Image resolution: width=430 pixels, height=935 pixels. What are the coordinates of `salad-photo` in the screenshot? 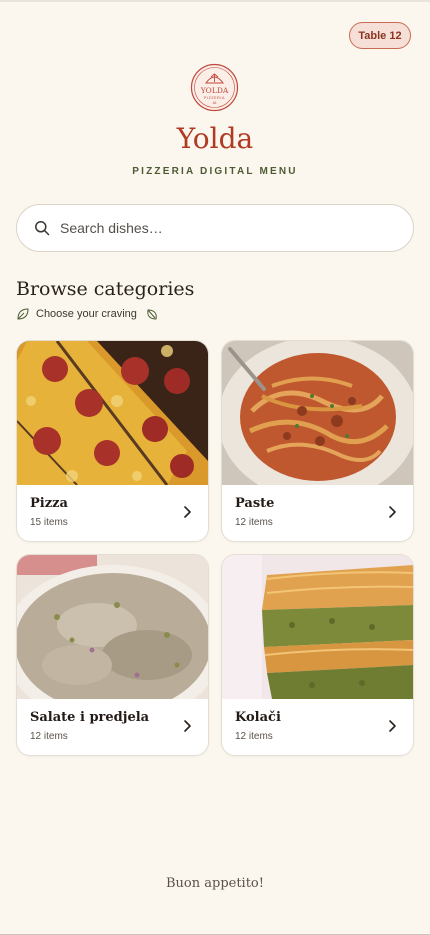 It's located at (112, 627).